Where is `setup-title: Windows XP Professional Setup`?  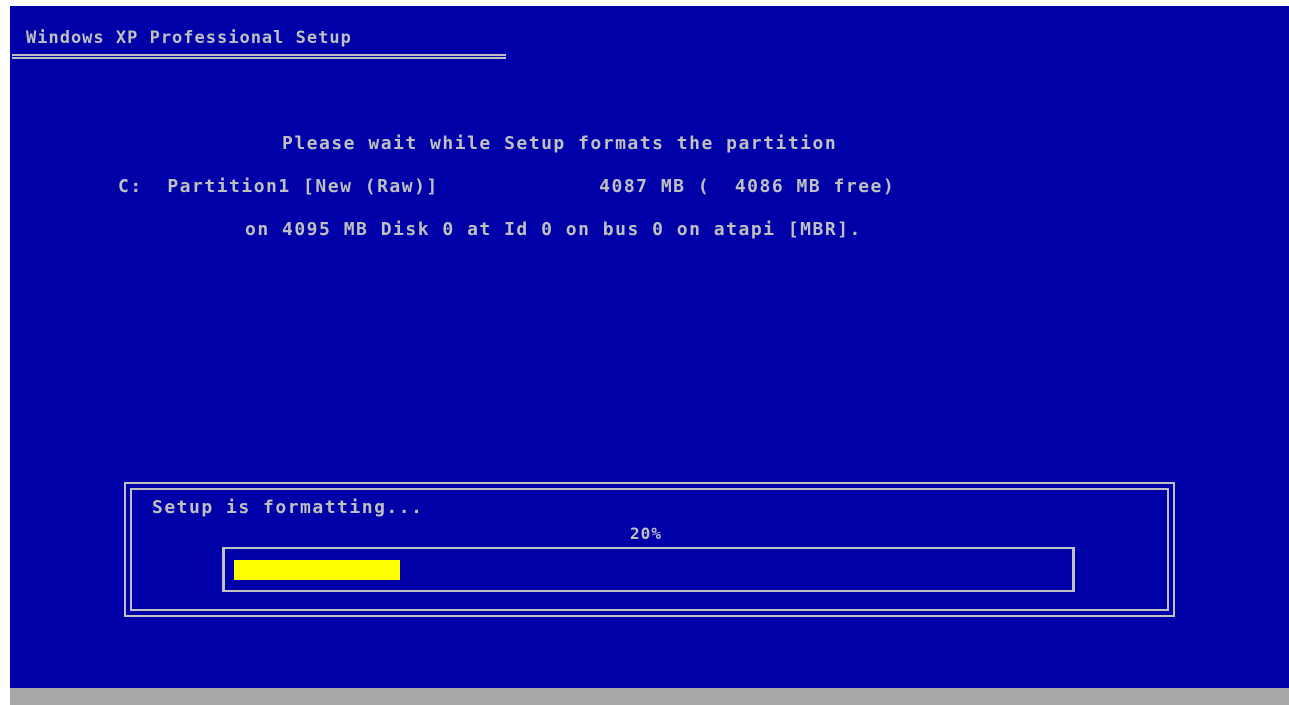
setup-title: Windows XP Professional Setup is located at coordinates (189, 38).